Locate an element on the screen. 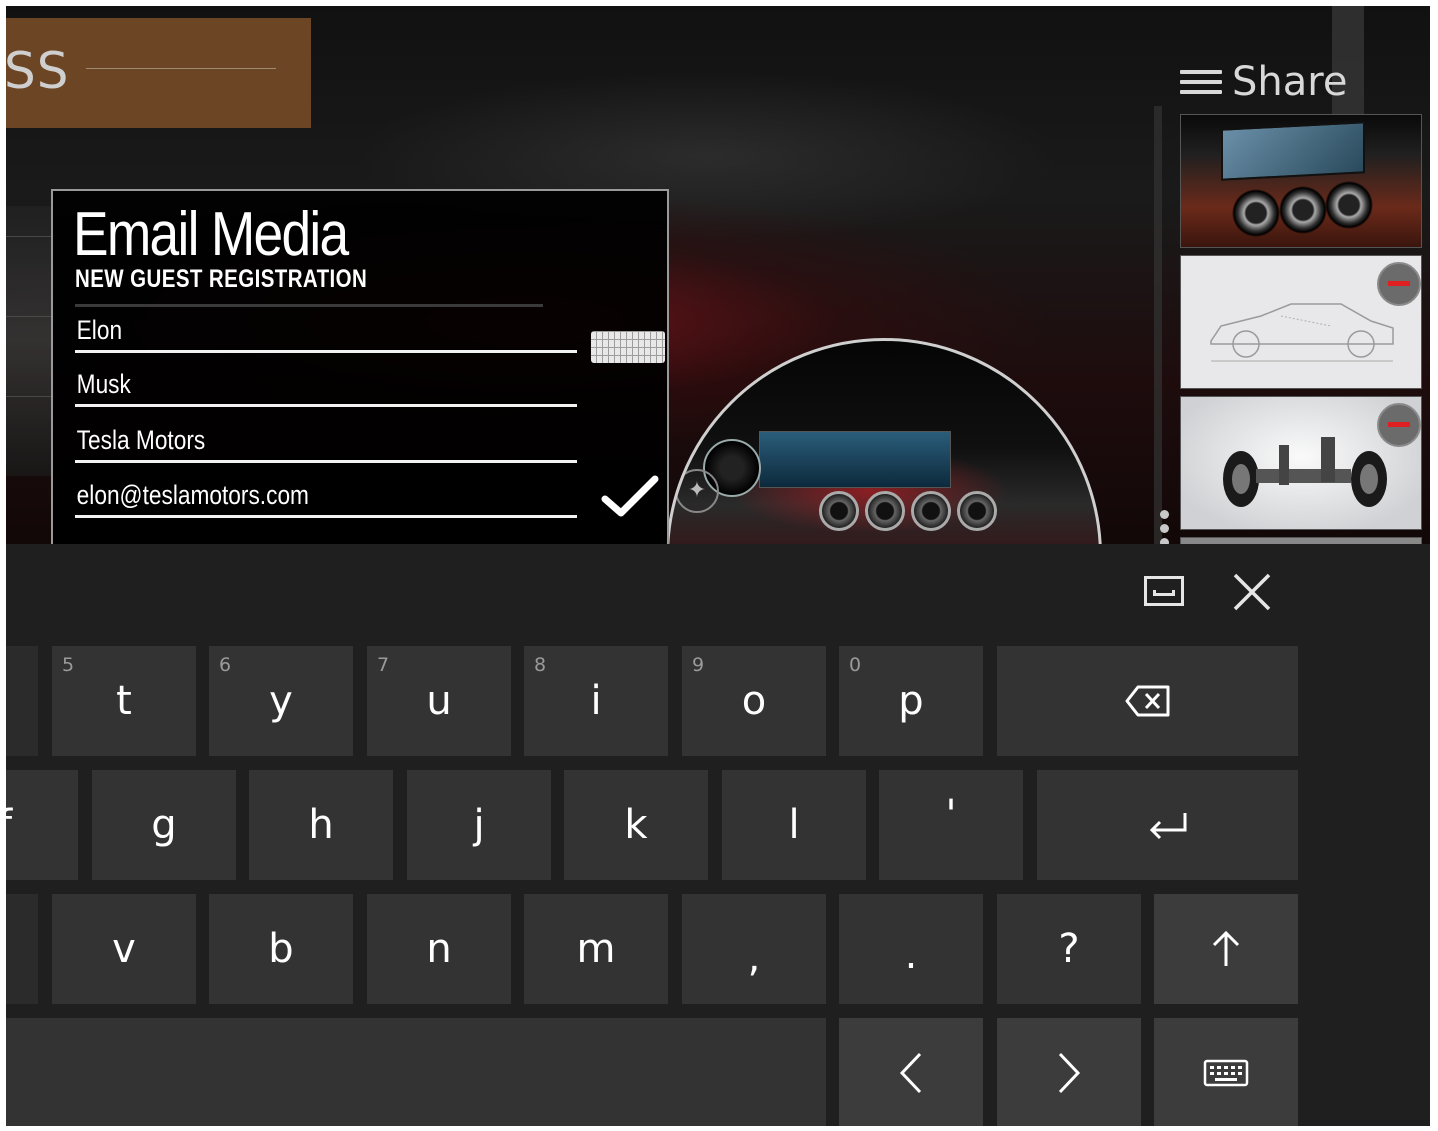  key-label: j is located at coordinates (479, 825).